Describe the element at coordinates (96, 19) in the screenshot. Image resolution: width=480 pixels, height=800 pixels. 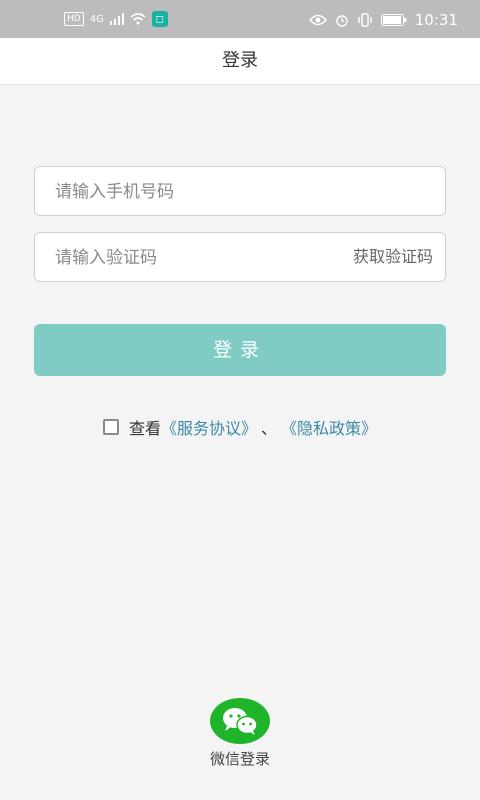
I see `network-type: 4G` at that location.